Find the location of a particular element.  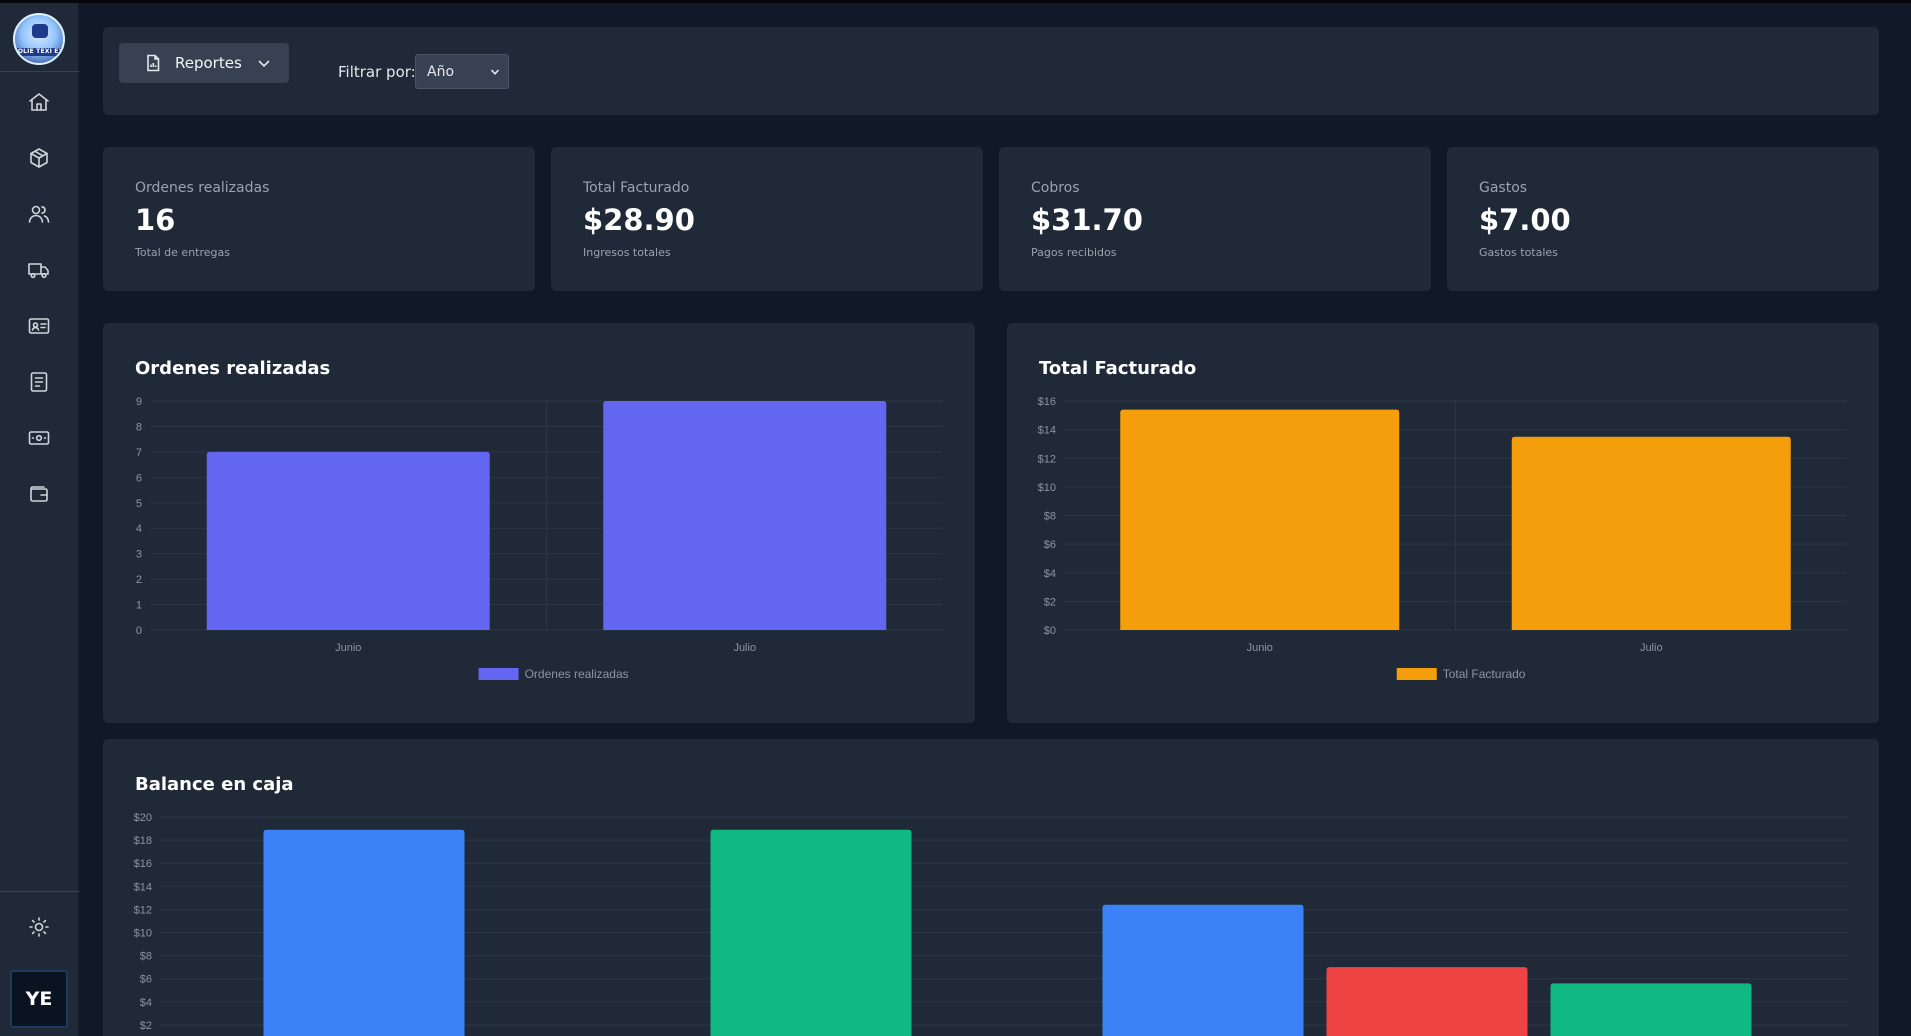

y-tick-label: $18 is located at coordinates (143, 841).